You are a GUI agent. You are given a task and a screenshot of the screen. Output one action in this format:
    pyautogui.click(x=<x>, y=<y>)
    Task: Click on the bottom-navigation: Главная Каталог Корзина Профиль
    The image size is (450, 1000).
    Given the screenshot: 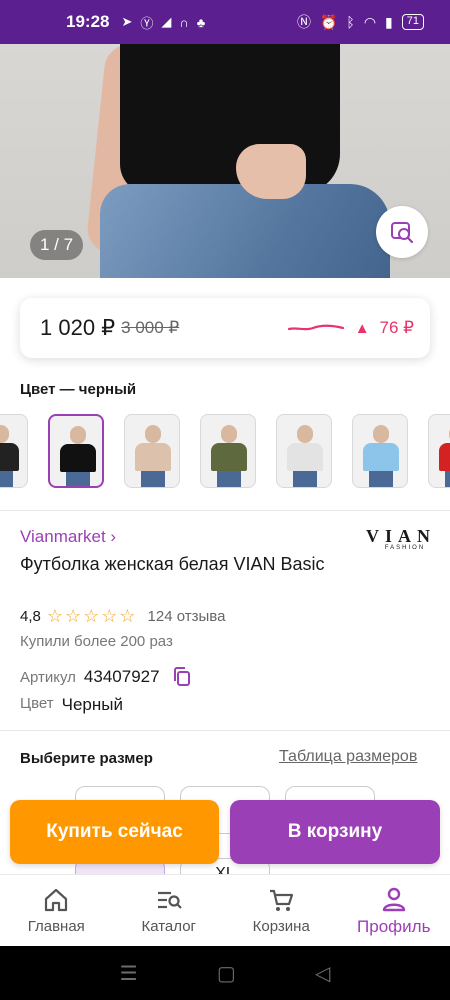 What is the action you would take?
    pyautogui.click(x=225, y=910)
    